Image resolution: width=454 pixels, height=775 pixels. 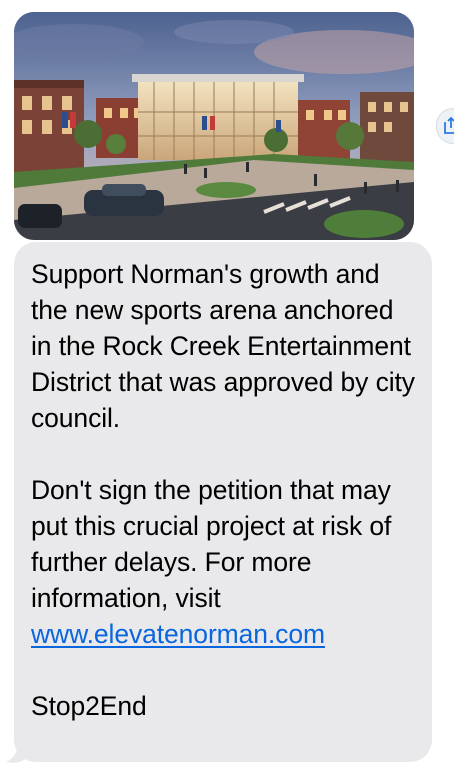 I want to click on message-signoff: Stop2End, so click(x=89, y=706).